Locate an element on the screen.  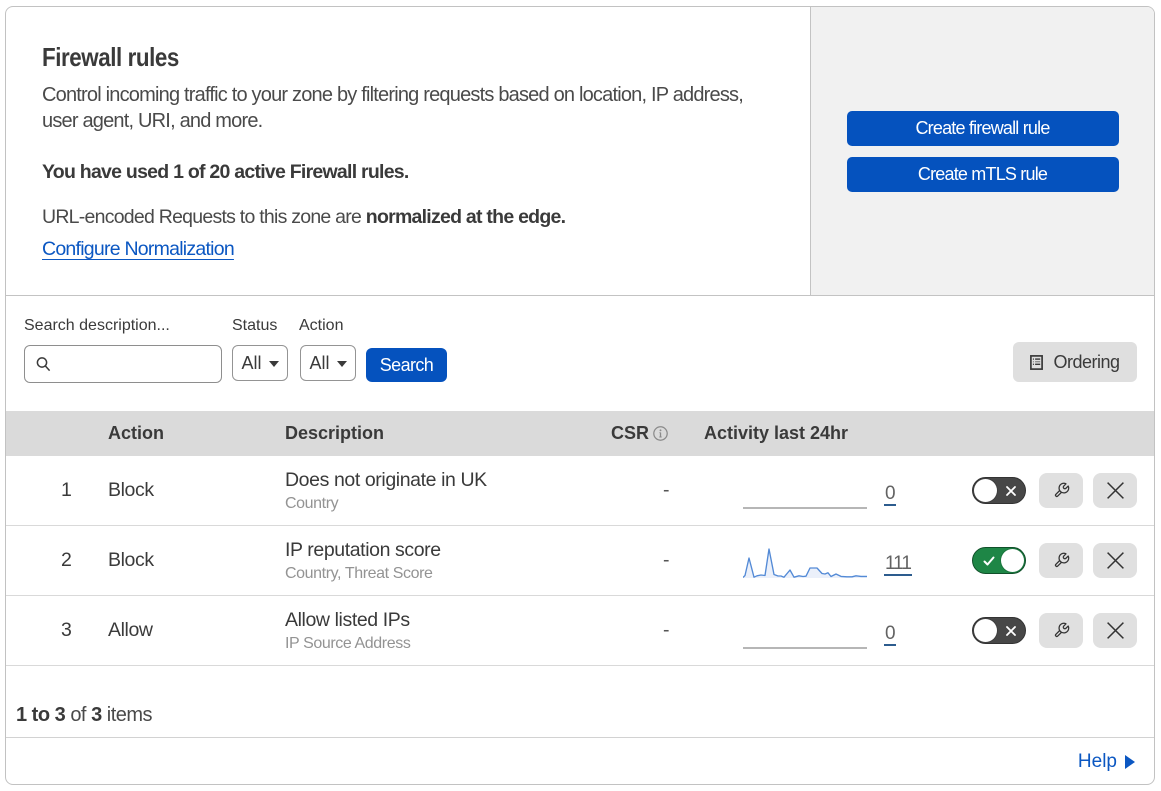
configure-normalization-link: Configure Normalization is located at coordinates (138, 249).